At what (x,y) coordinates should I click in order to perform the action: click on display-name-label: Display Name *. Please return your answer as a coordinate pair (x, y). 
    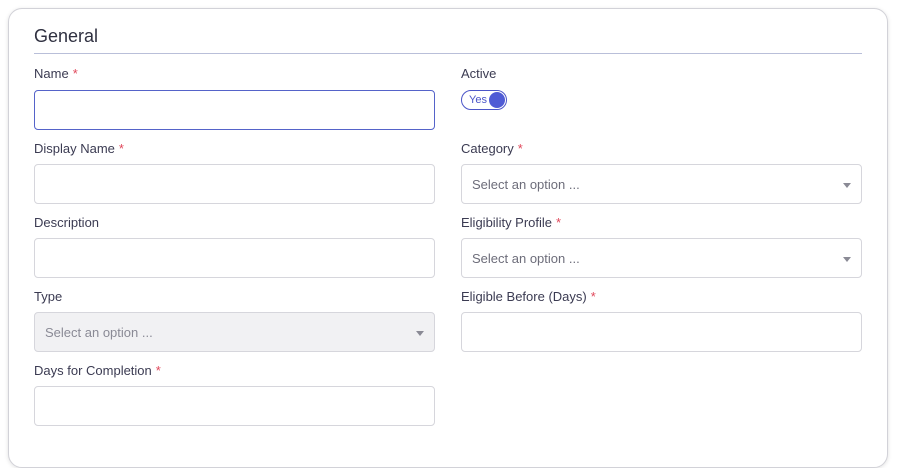
    Looking at the image, I should click on (79, 148).